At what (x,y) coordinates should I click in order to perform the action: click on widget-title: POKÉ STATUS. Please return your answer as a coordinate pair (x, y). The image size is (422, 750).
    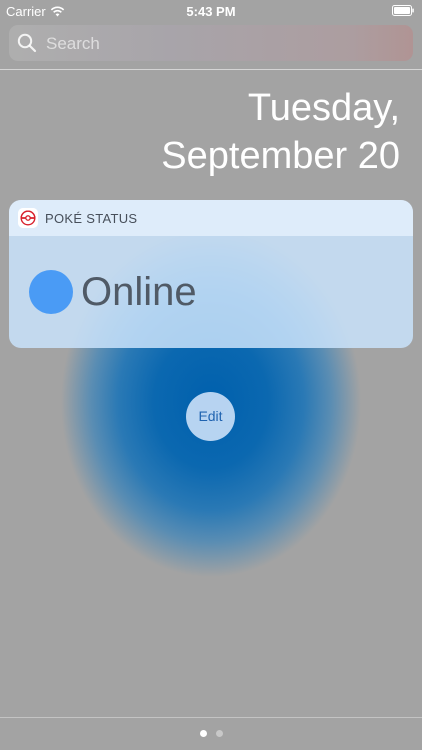
    Looking at the image, I should click on (91, 218).